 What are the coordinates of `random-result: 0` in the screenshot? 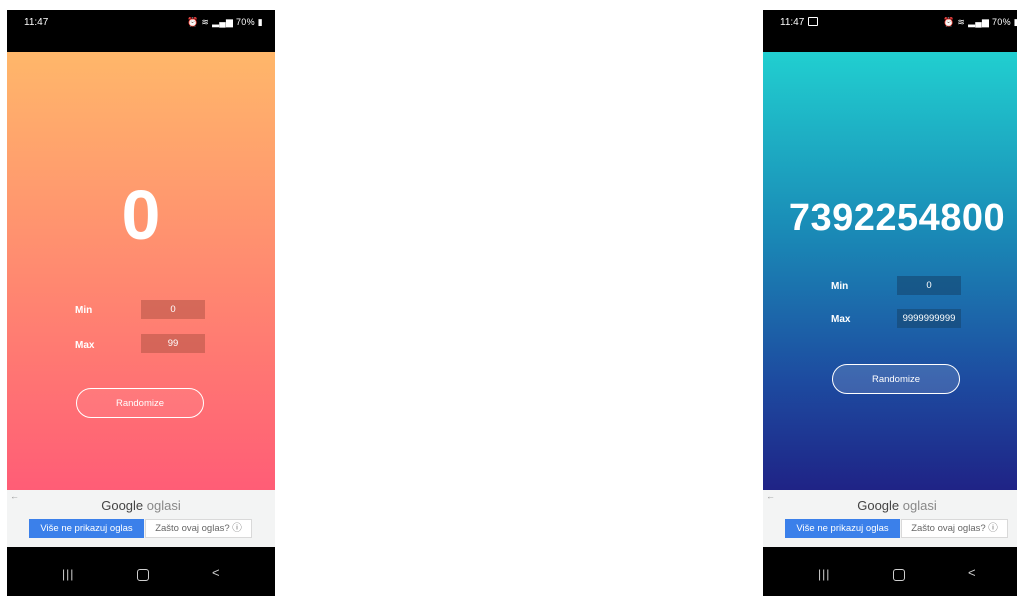 It's located at (141, 215).